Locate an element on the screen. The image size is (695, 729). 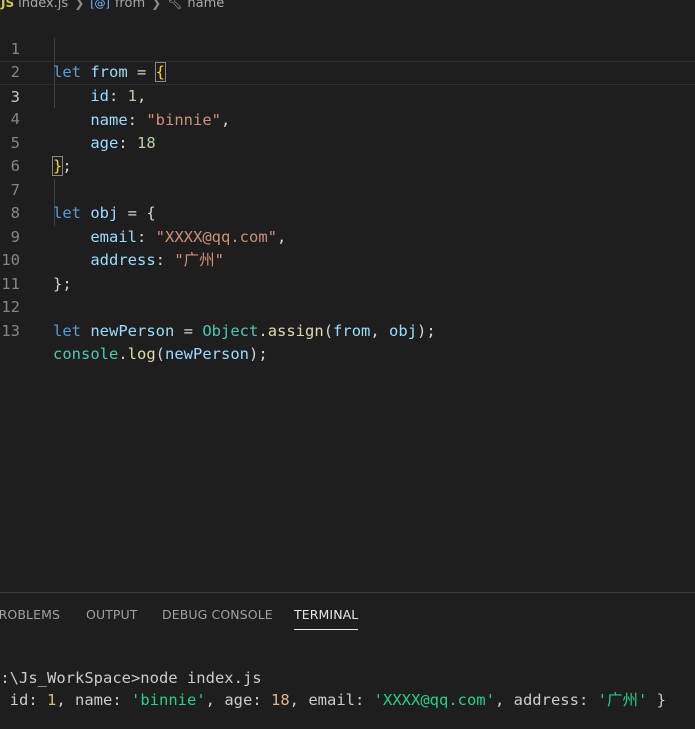
operator: = is located at coordinates (188, 330).